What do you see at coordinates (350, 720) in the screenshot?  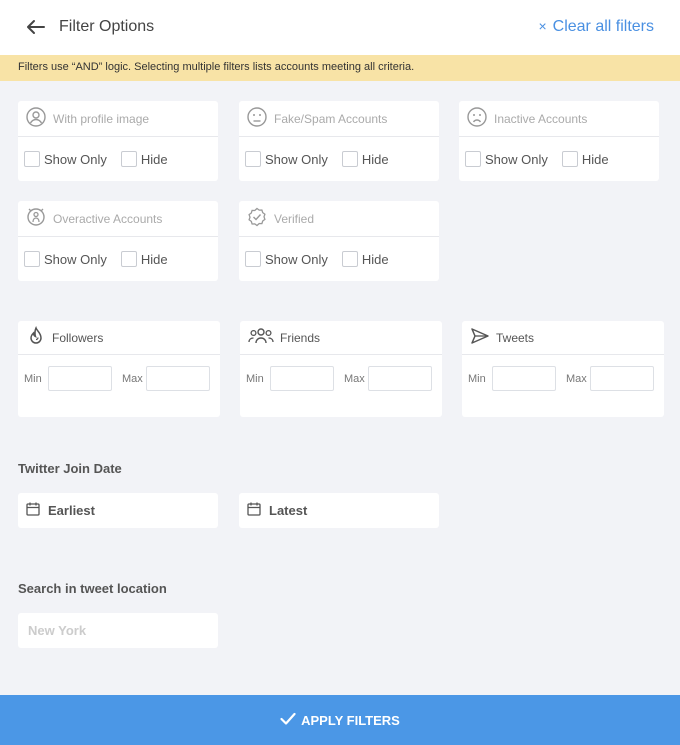 I see `apply-label: APPLY FILTERS` at bounding box center [350, 720].